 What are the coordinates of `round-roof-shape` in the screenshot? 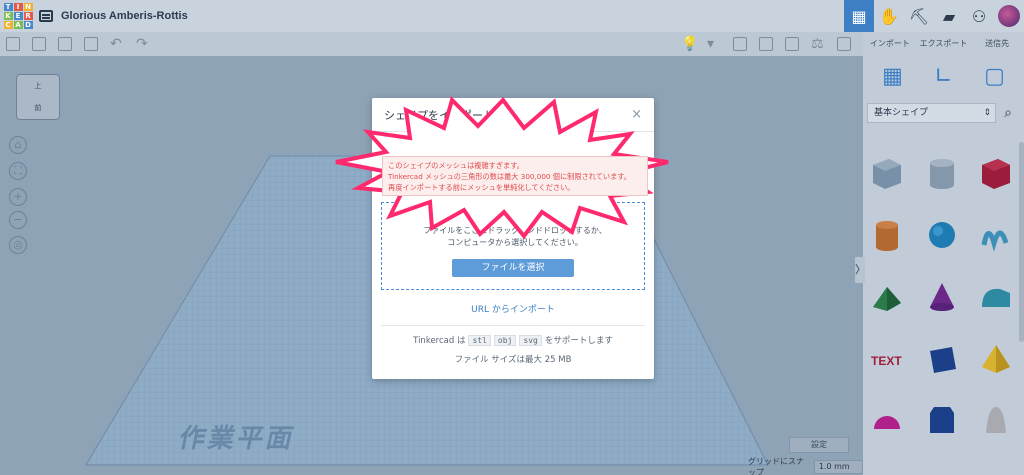 It's located at (996, 297).